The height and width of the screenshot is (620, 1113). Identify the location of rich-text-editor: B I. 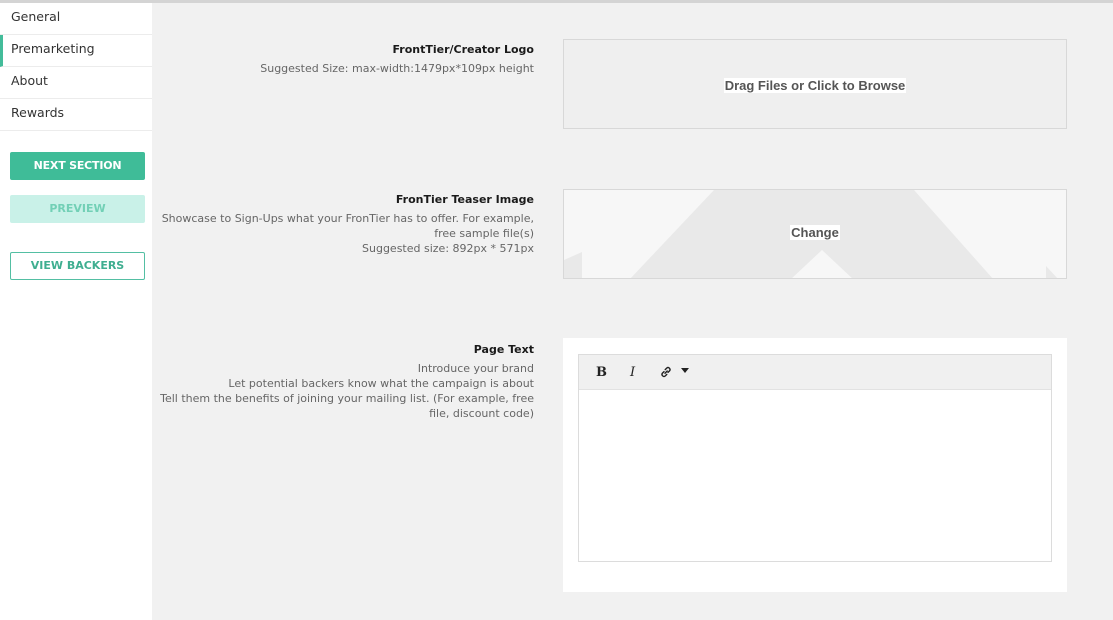
(815, 458).